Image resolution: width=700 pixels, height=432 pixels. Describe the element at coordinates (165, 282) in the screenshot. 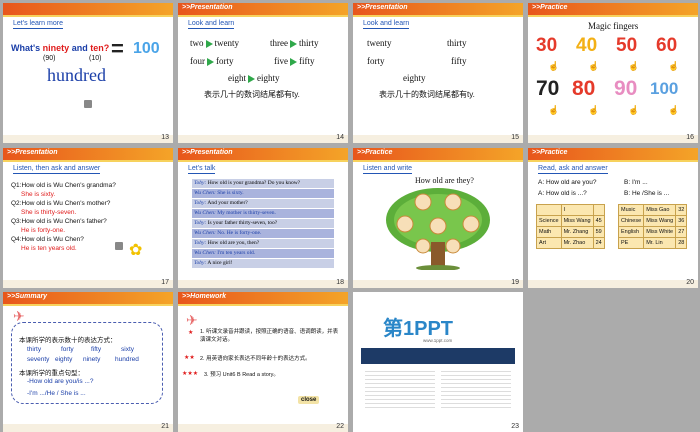

I see `slide-number: 17` at that location.